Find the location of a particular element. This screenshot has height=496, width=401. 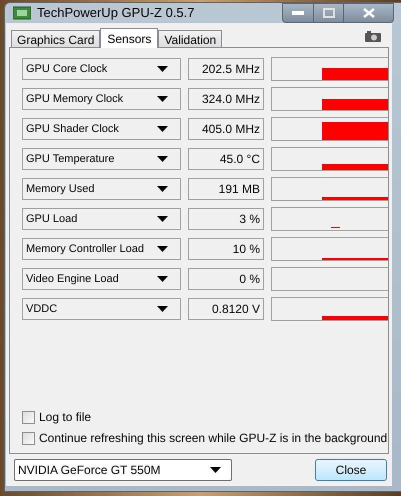

tab: Graphics Card is located at coordinates (55, 38).